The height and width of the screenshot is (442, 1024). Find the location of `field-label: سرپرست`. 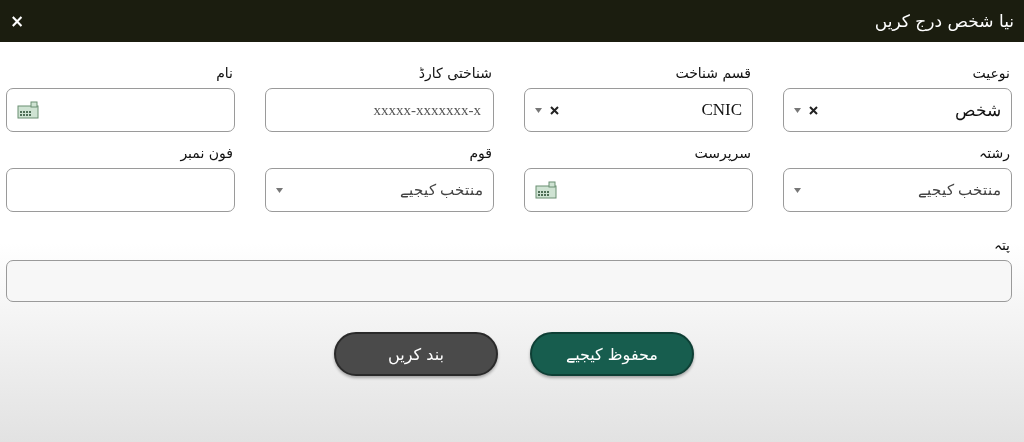

field-label: سرپرست is located at coordinates (722, 154).